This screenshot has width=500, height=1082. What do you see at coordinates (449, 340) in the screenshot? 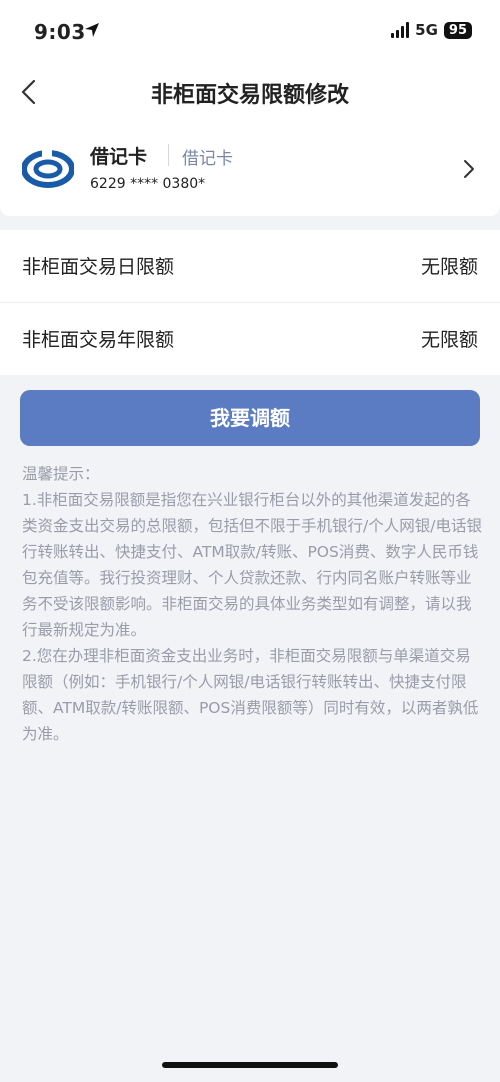
I see `yearly-limit-value: 无限额` at bounding box center [449, 340].